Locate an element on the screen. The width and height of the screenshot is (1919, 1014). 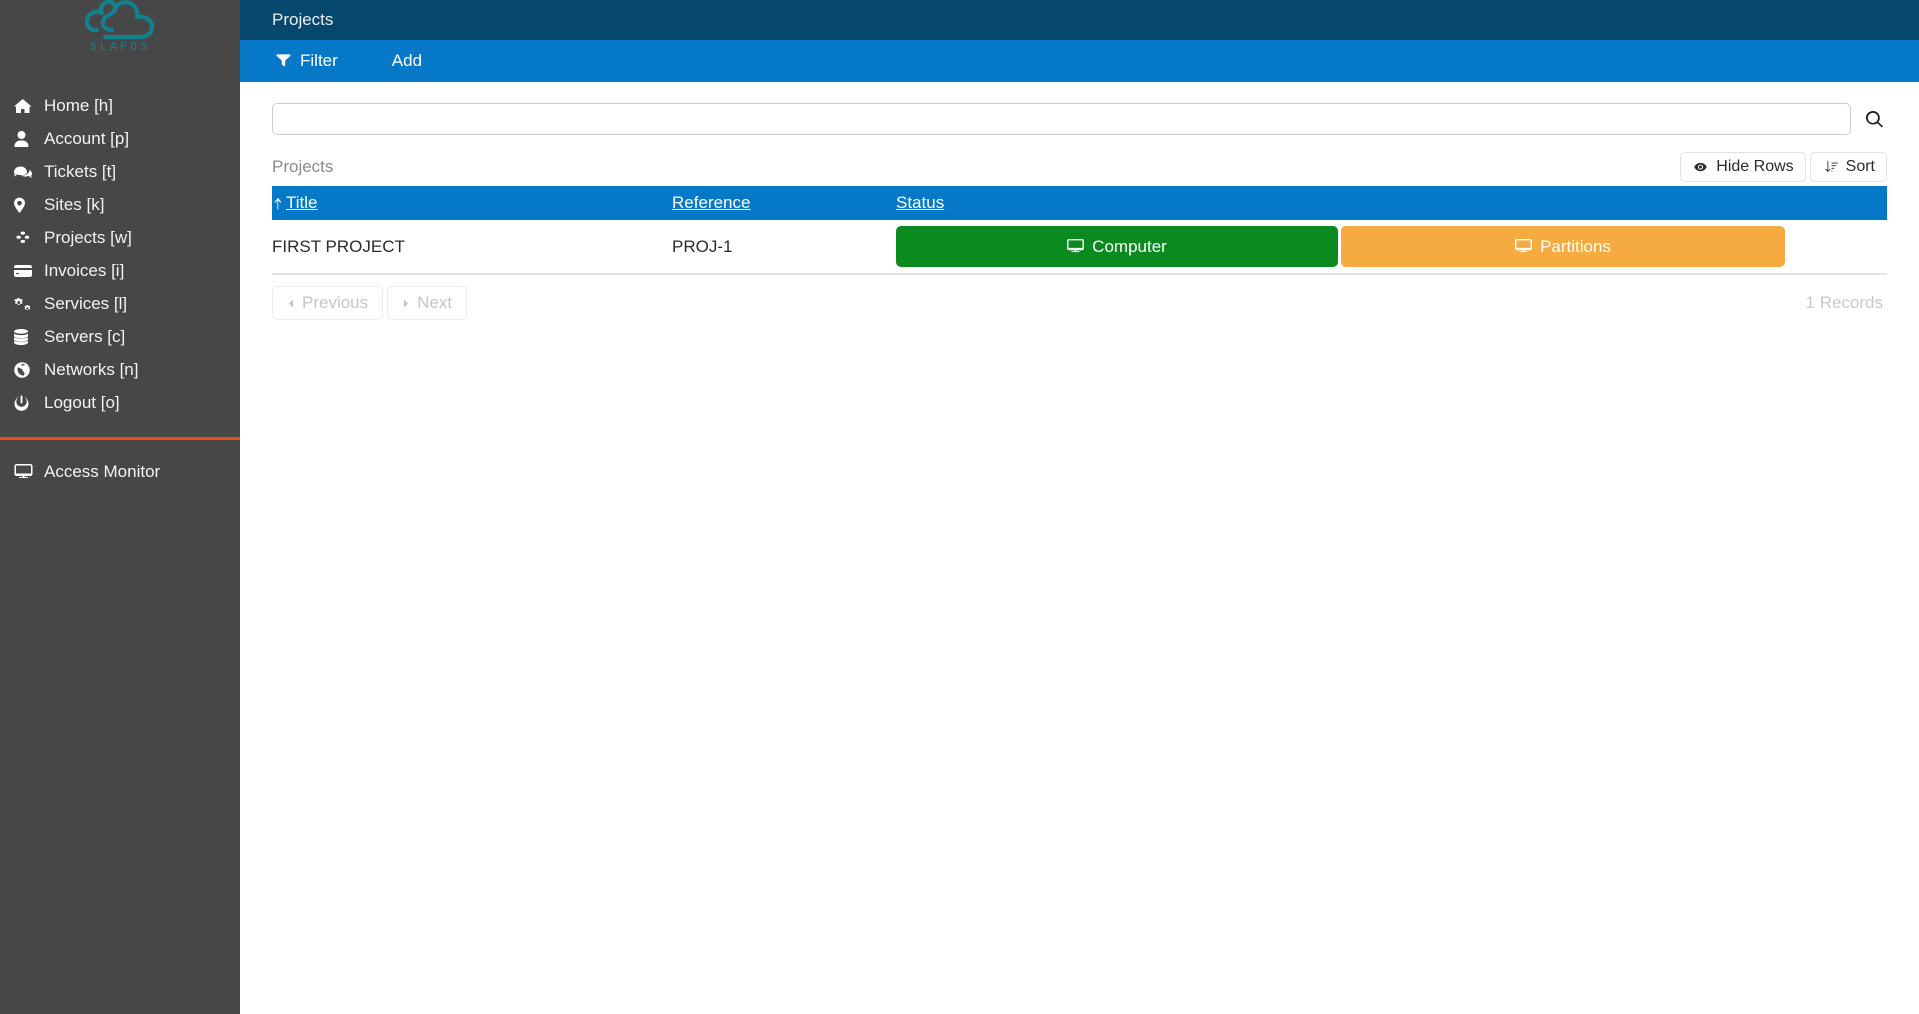
slapos-cloud-logo-icon: SLAPOS is located at coordinates (120, 26).